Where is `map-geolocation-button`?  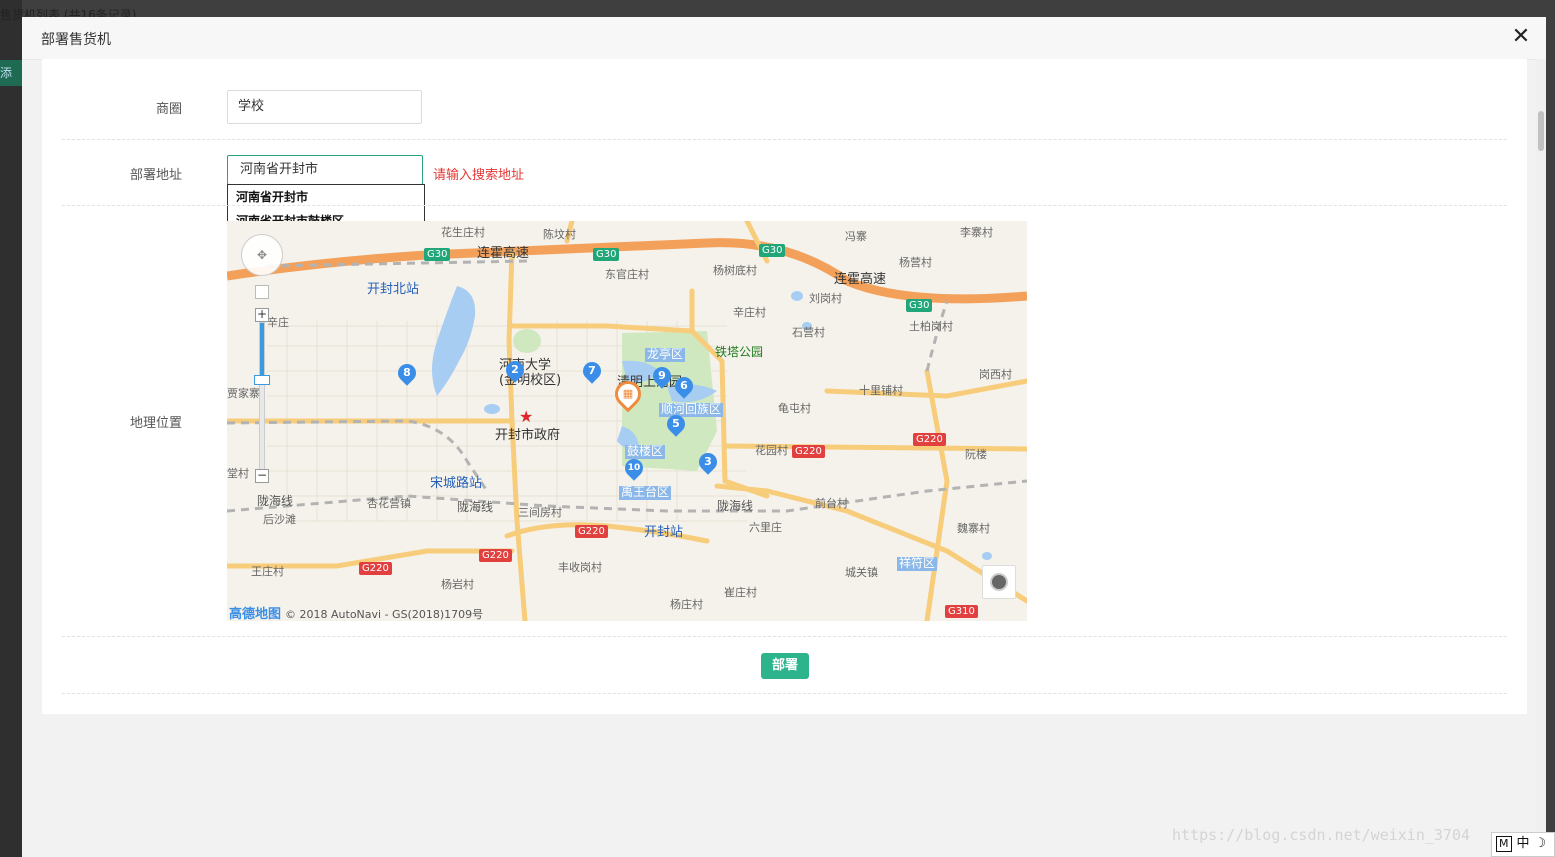 map-geolocation-button is located at coordinates (999, 582).